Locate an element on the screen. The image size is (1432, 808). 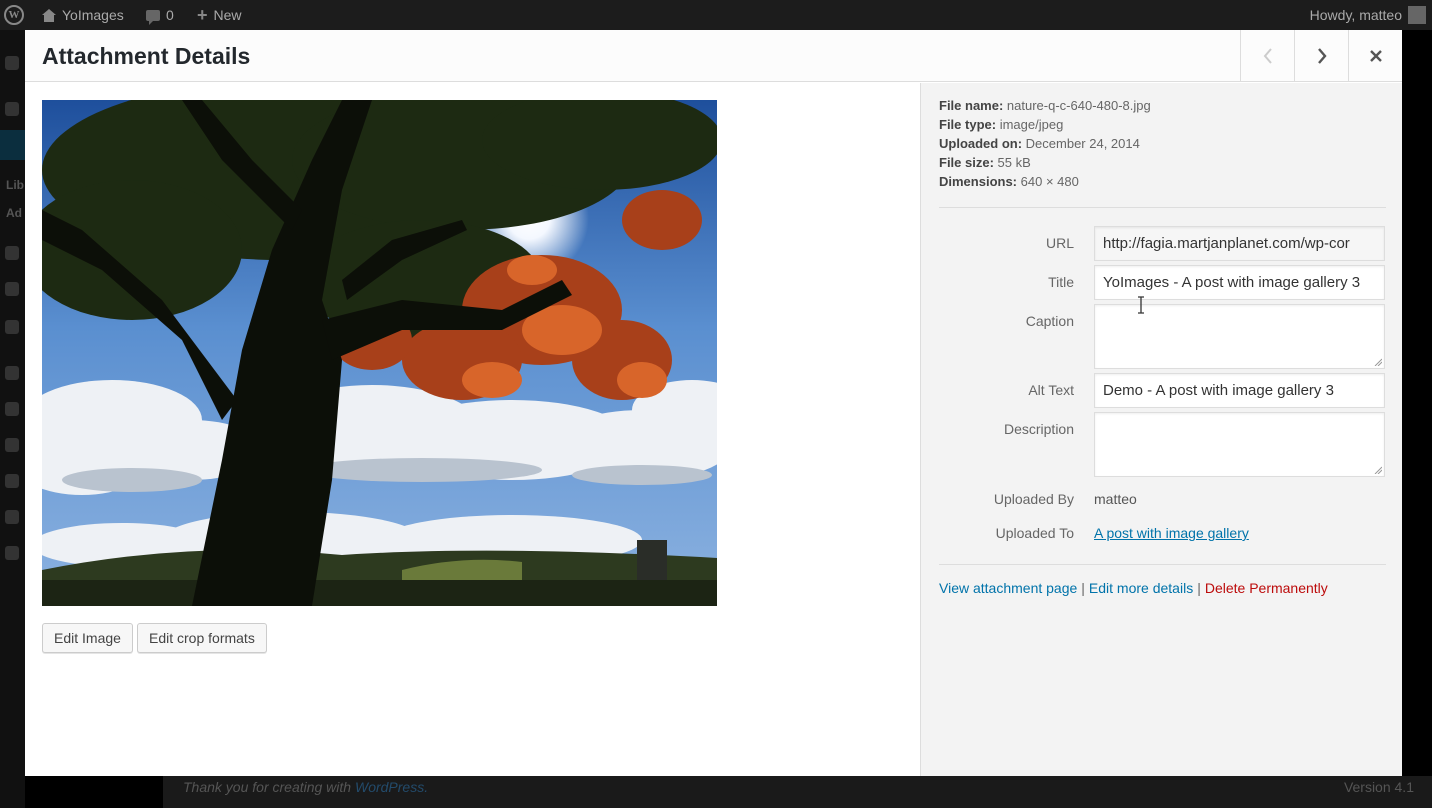
site-name: YoImages is located at coordinates (93, 15).